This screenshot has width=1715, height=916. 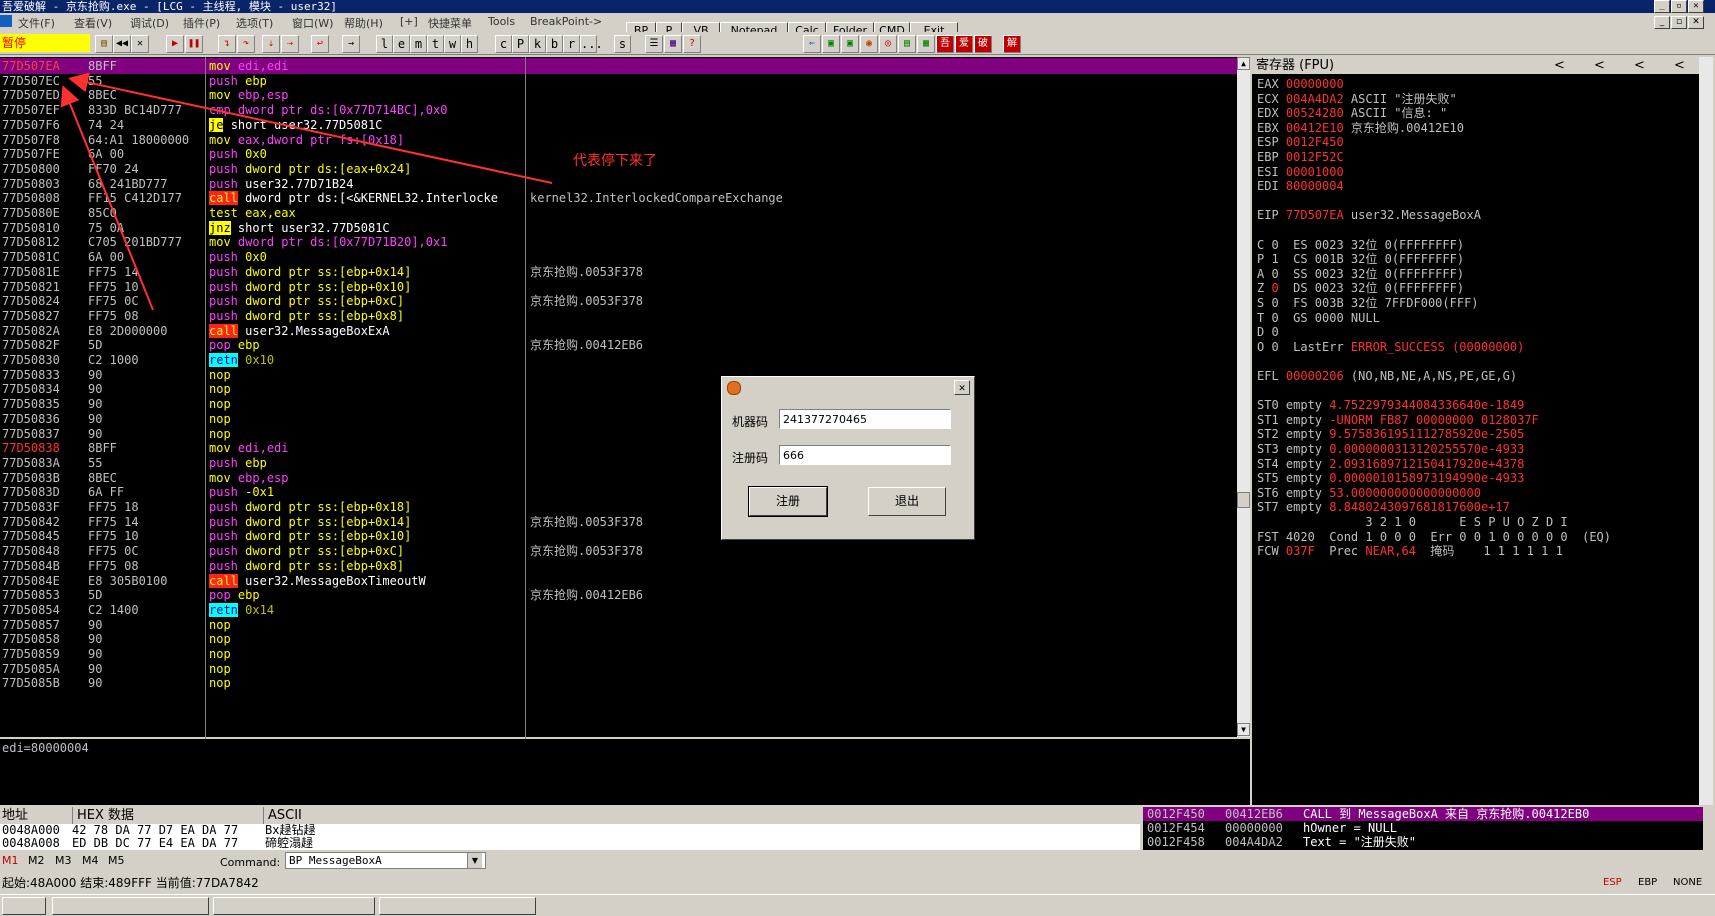 What do you see at coordinates (36, 860) in the screenshot?
I see `memory-tab-2: M2` at bounding box center [36, 860].